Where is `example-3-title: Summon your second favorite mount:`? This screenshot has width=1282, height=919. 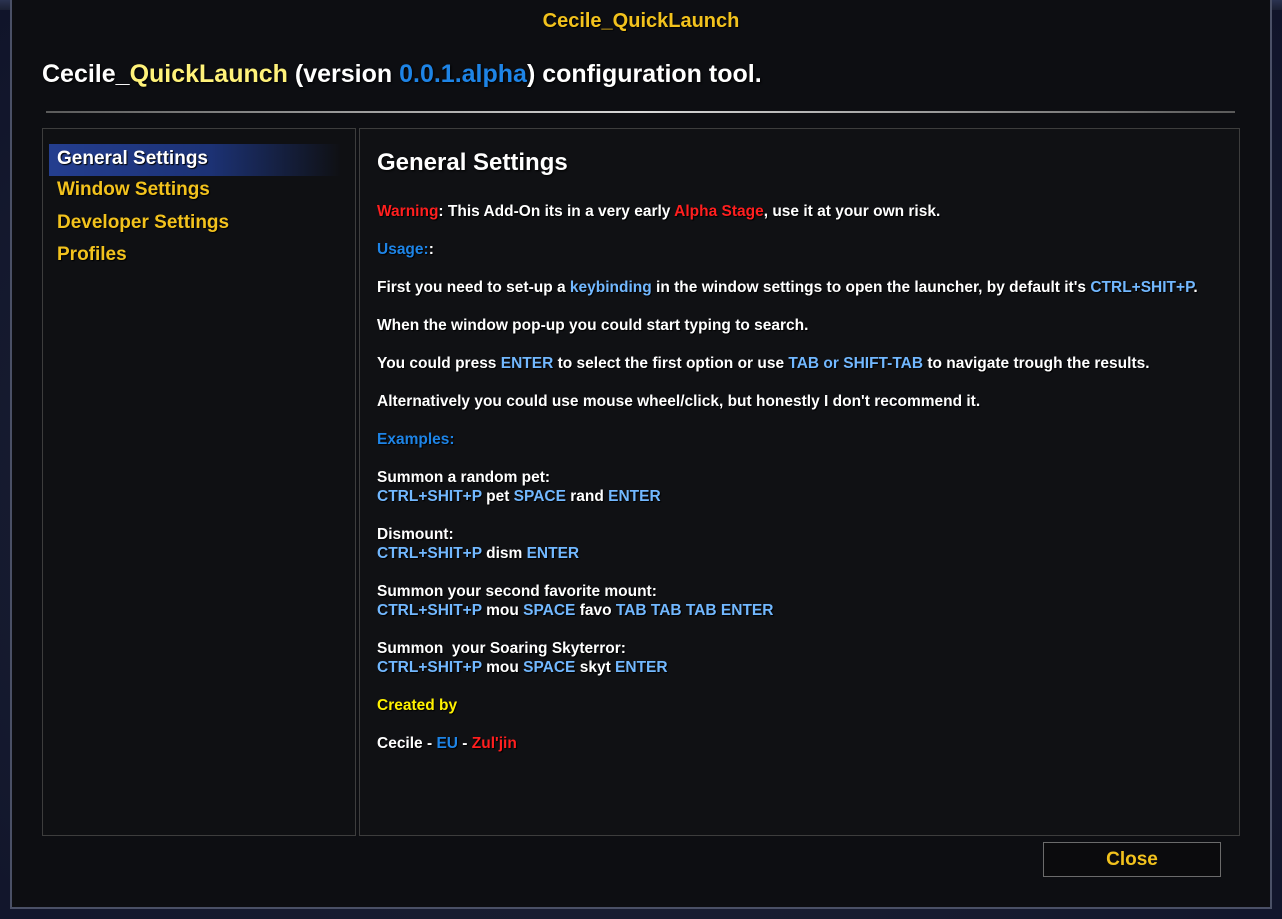 example-3-title: Summon your second favorite mount: is located at coordinates (517, 591).